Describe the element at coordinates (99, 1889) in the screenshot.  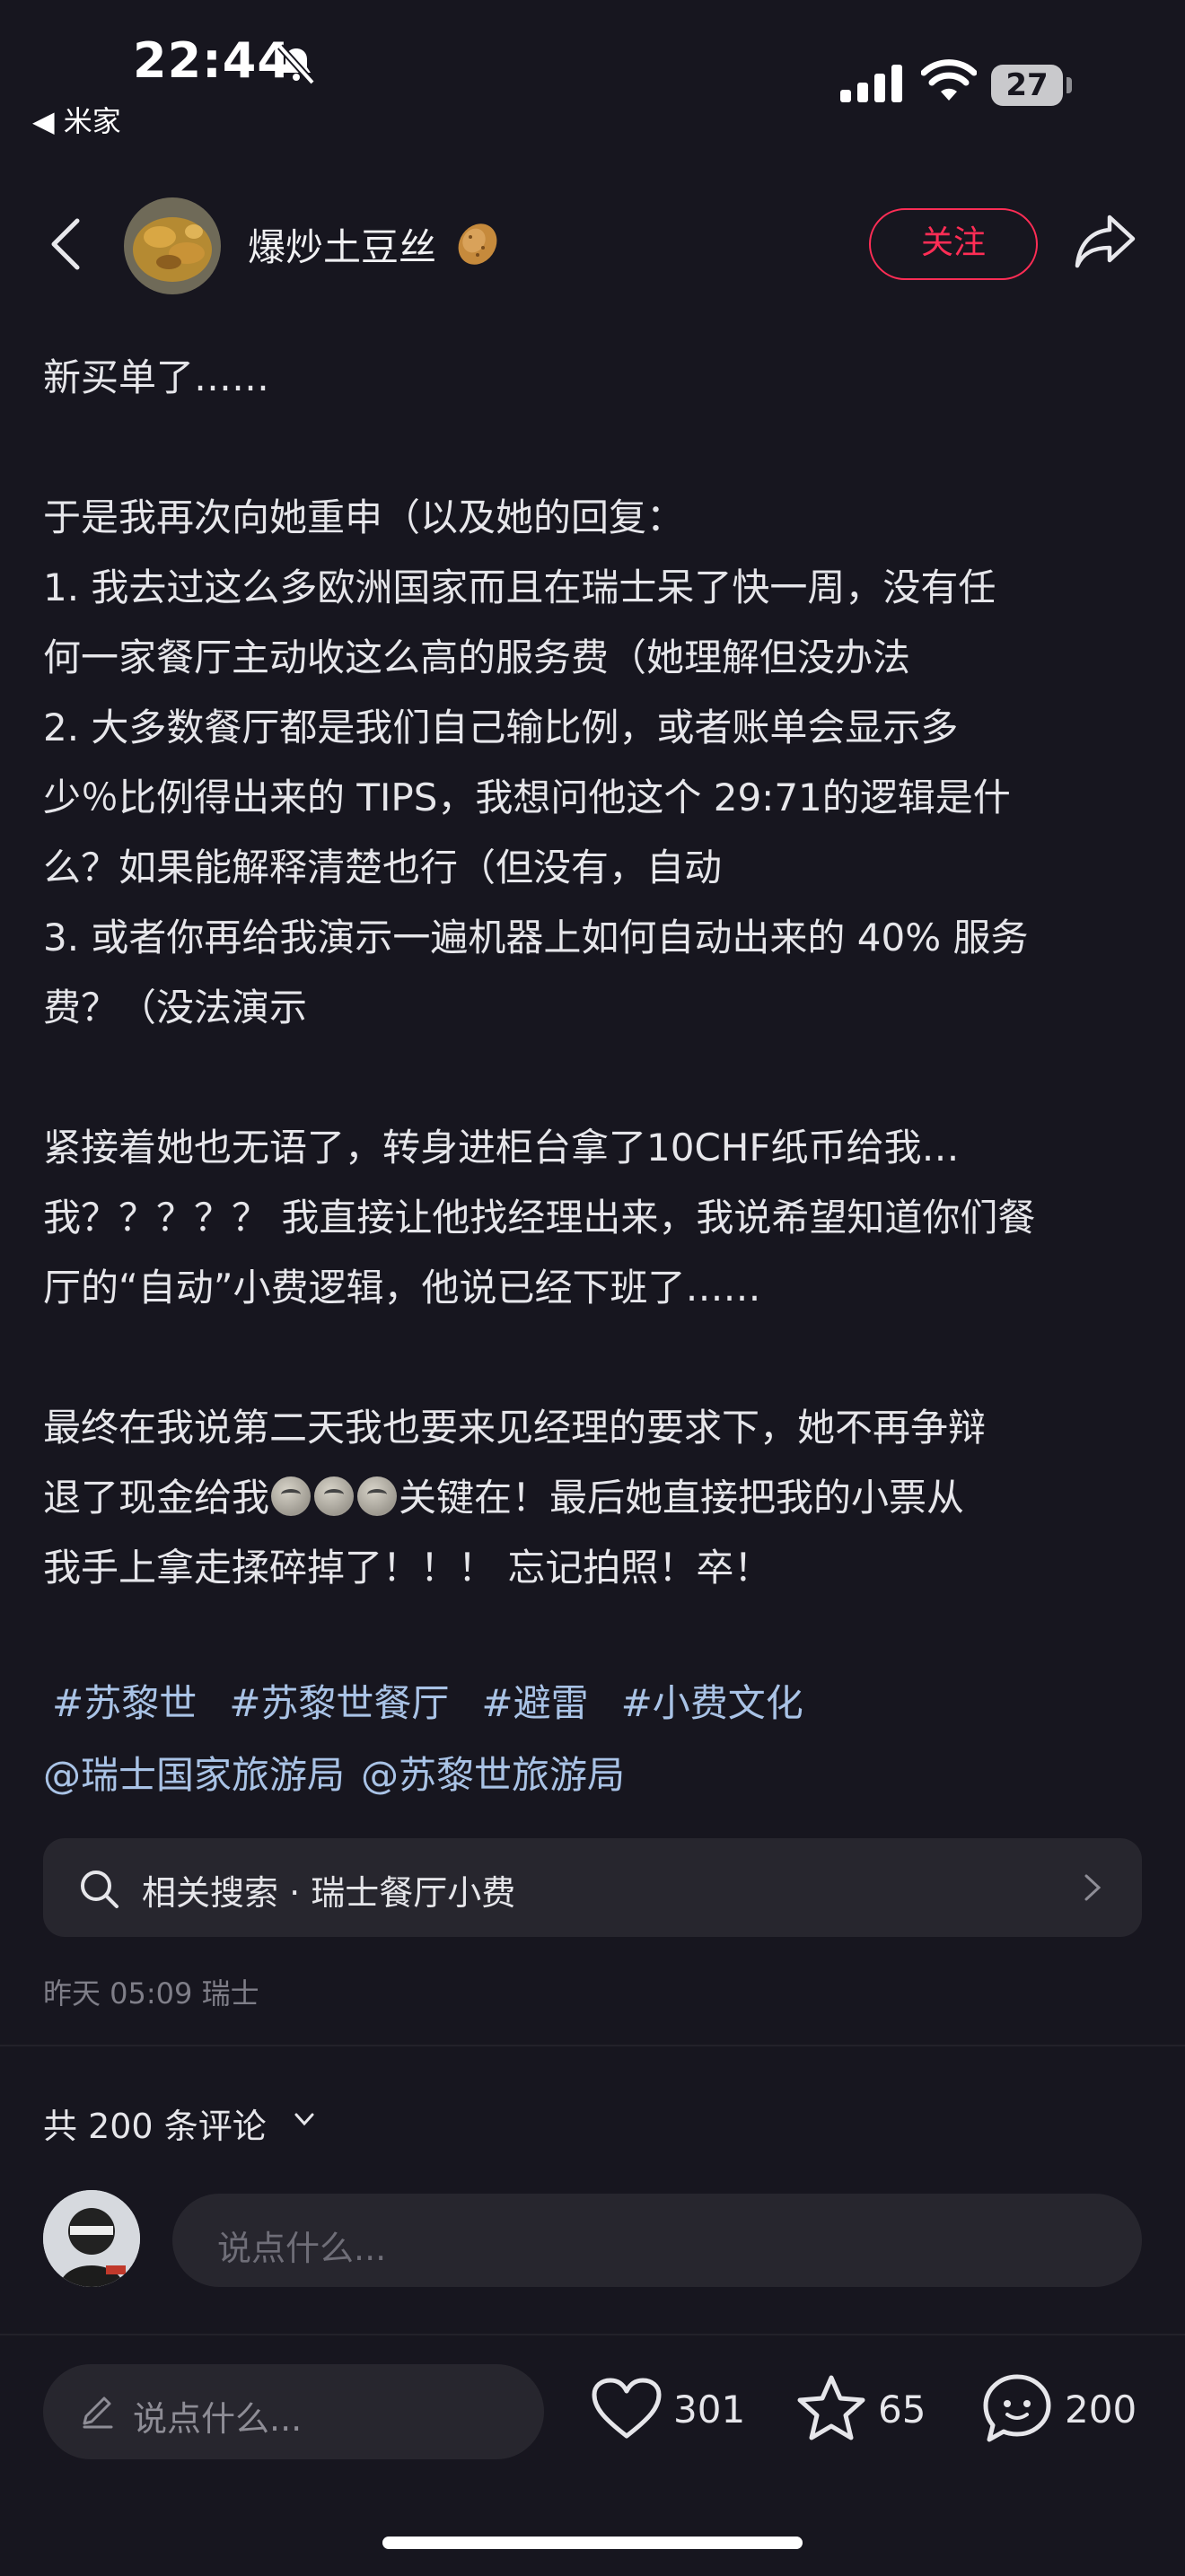
I see `search-icon` at that location.